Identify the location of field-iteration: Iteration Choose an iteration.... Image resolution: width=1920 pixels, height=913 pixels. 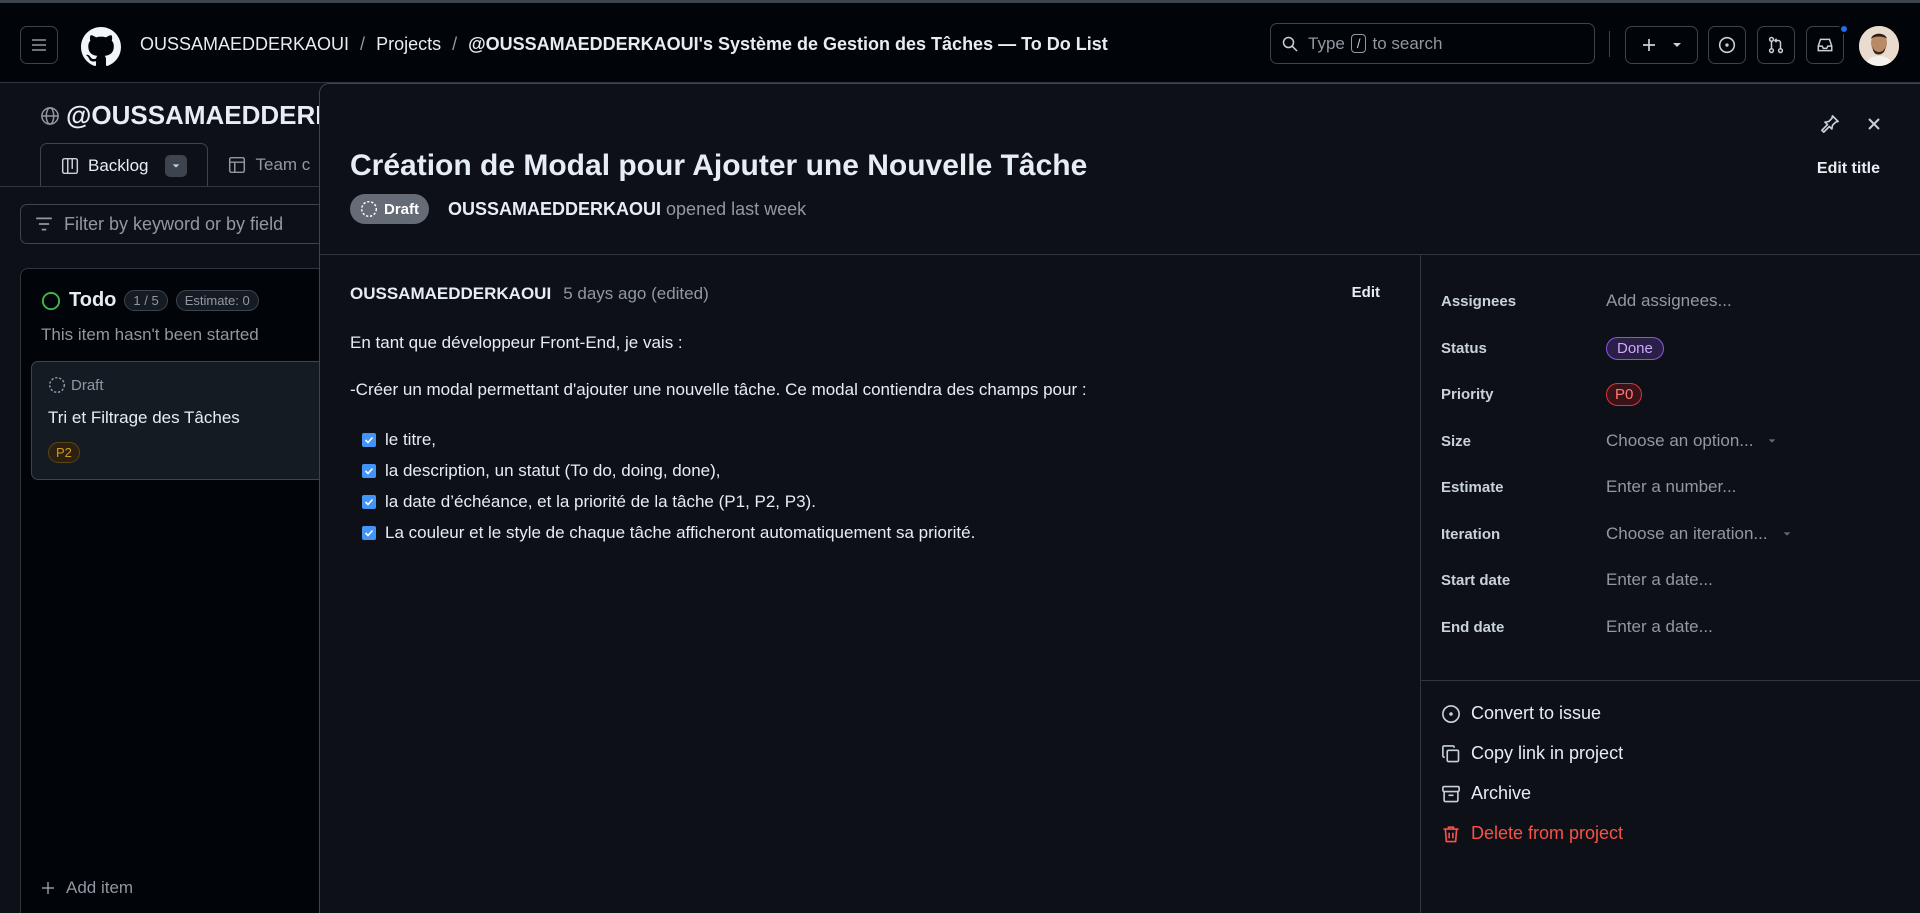
(1670, 534).